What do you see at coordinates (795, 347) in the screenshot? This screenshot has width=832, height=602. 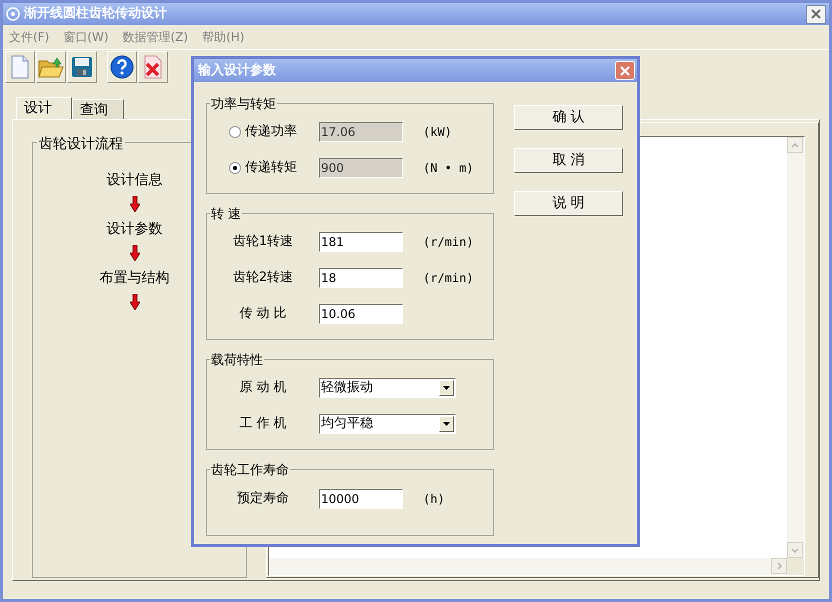 I see `vertical-scrollbar` at bounding box center [795, 347].